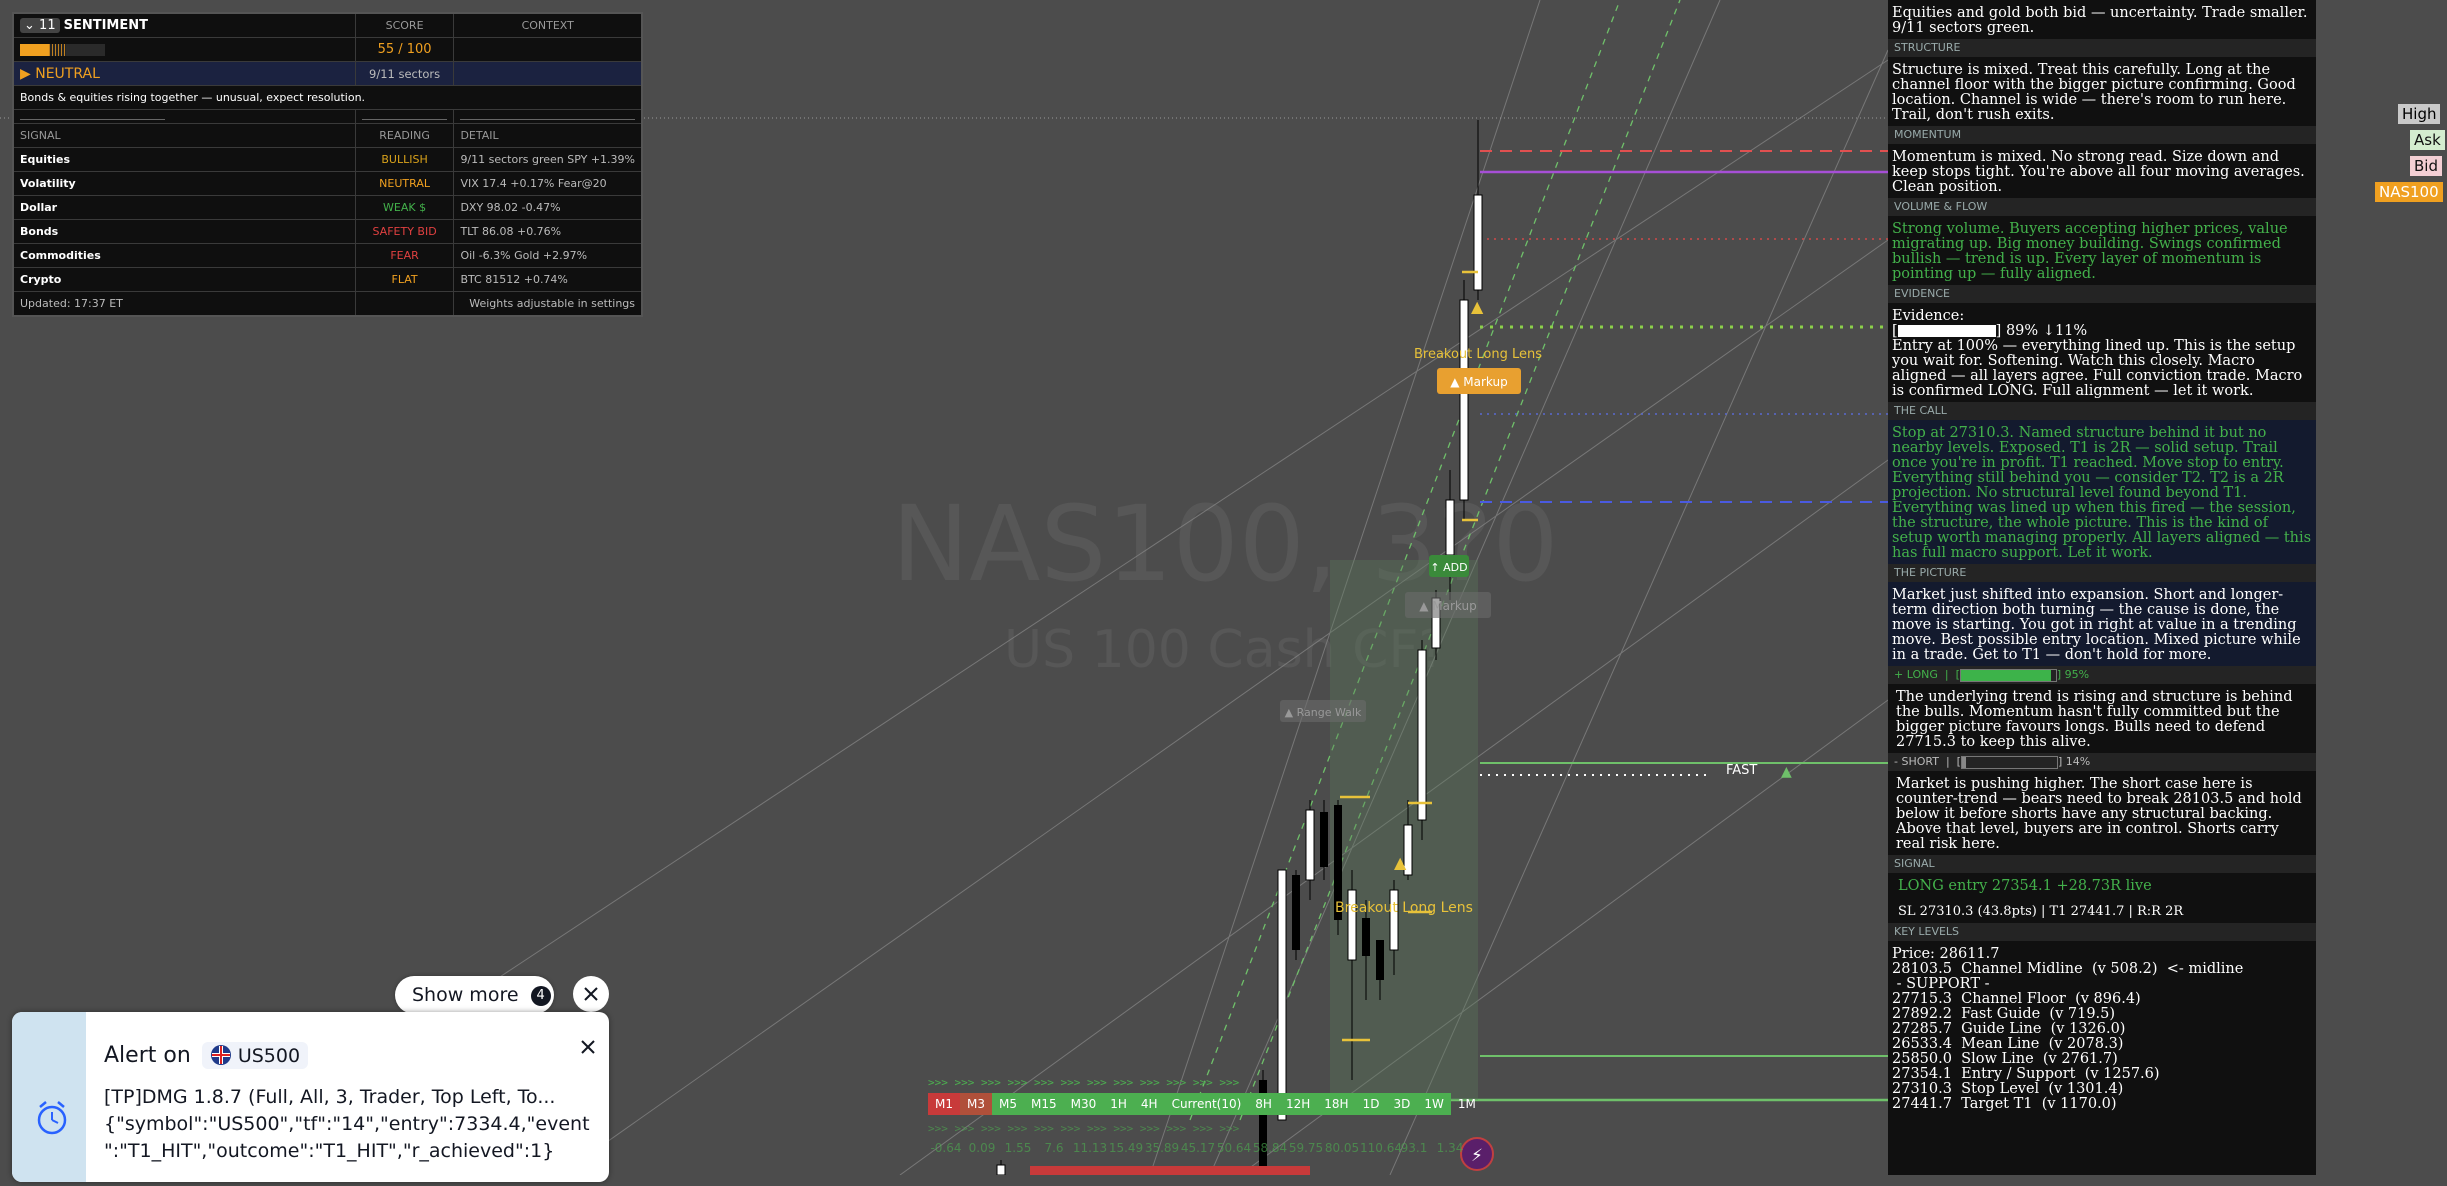  Describe the element at coordinates (327, 255) in the screenshot. I see `sentiment-row: Commodities FEAR Oil -6.3% Gold +2.97%` at that location.